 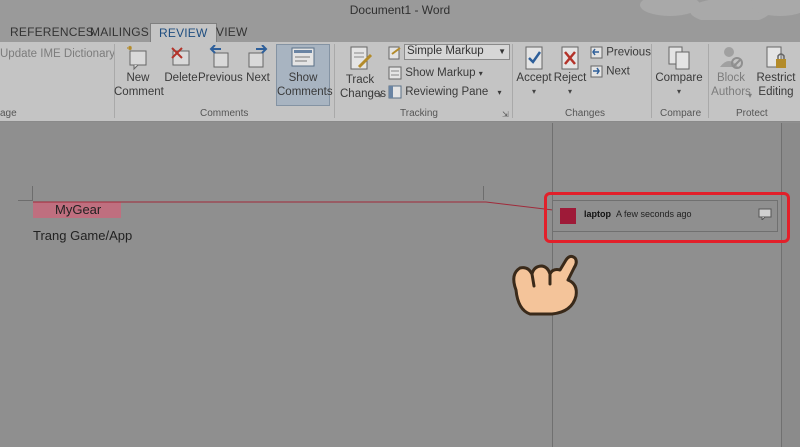 What do you see at coordinates (395, 73) in the screenshot?
I see `show-markup-icon` at bounding box center [395, 73].